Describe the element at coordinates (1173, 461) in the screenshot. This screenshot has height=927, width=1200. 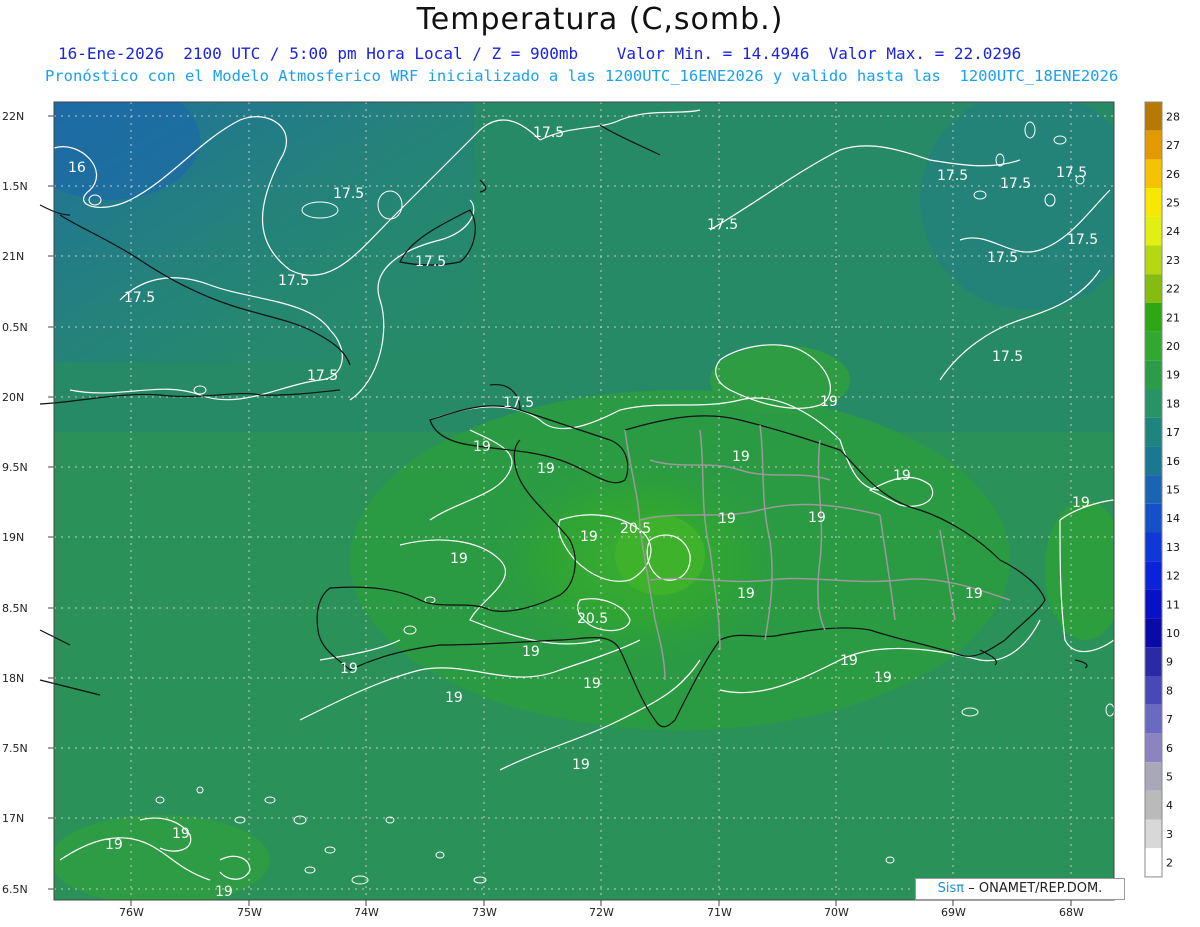
I see `colorbar-label: 16` at that location.